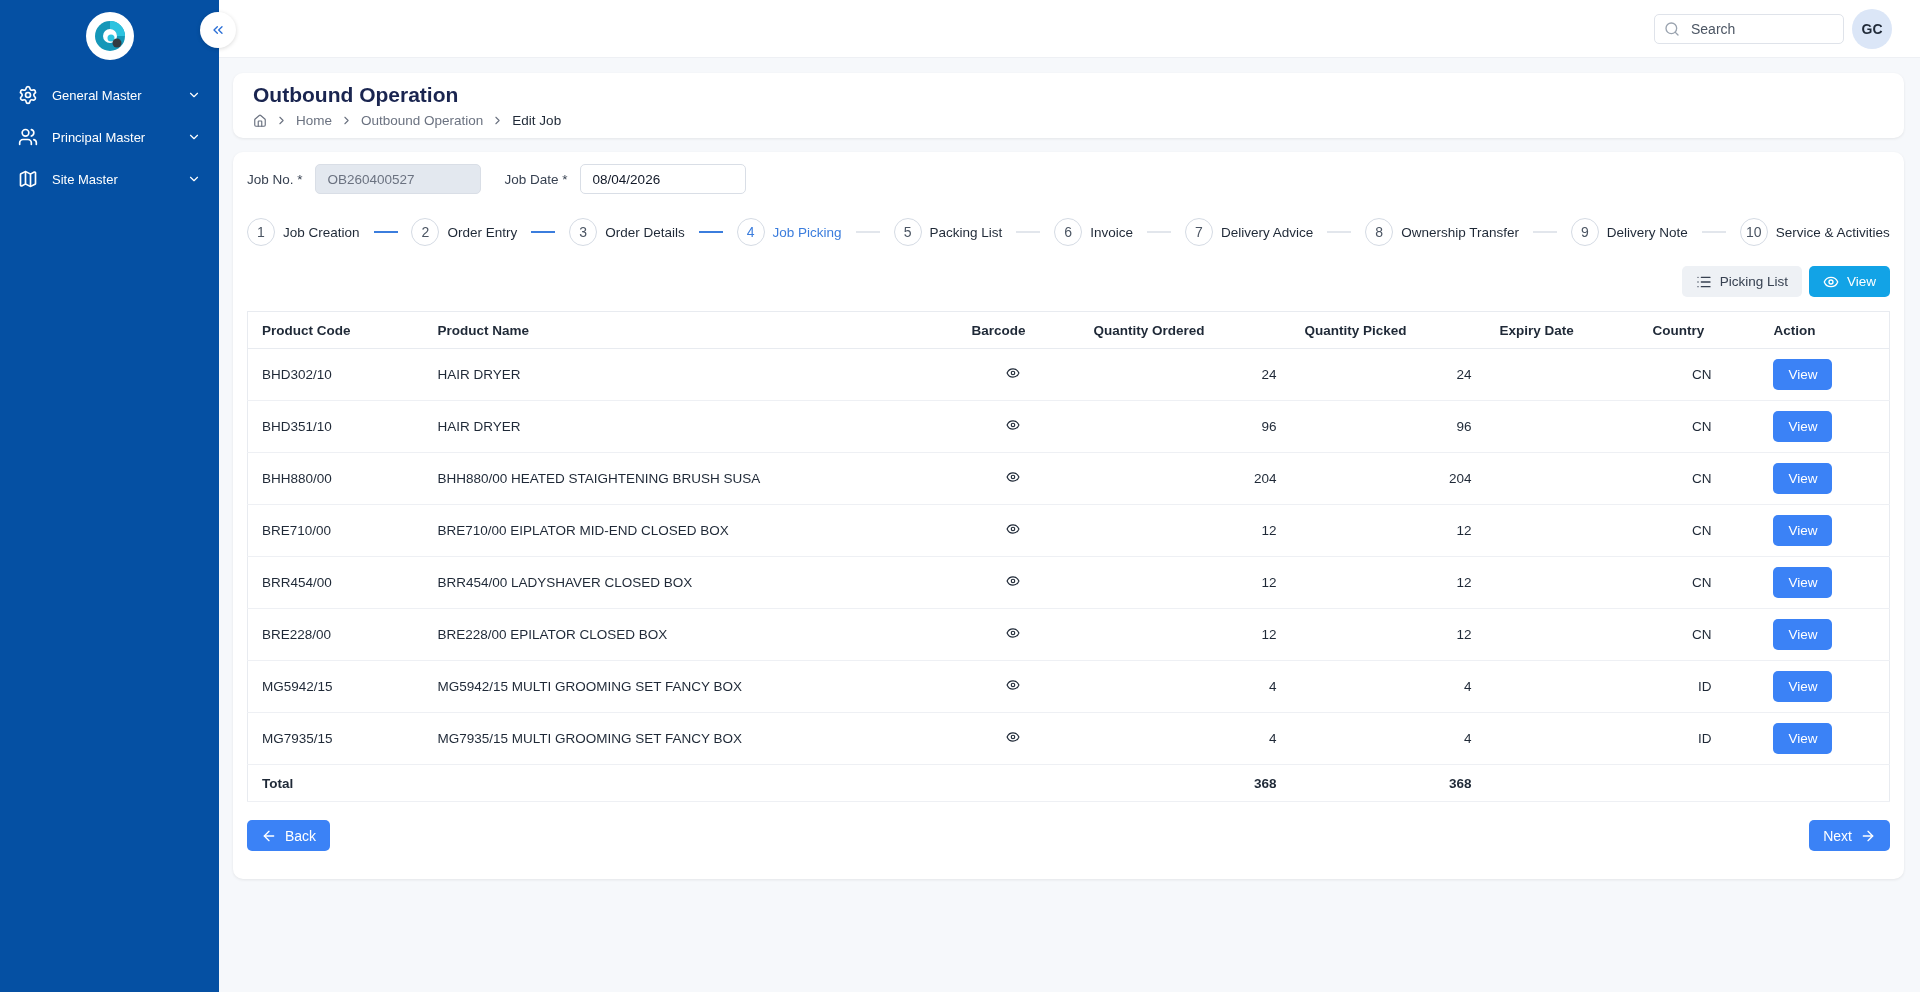 The image size is (1920, 992). Describe the element at coordinates (536, 179) in the screenshot. I see `field-label: Job Date *` at that location.